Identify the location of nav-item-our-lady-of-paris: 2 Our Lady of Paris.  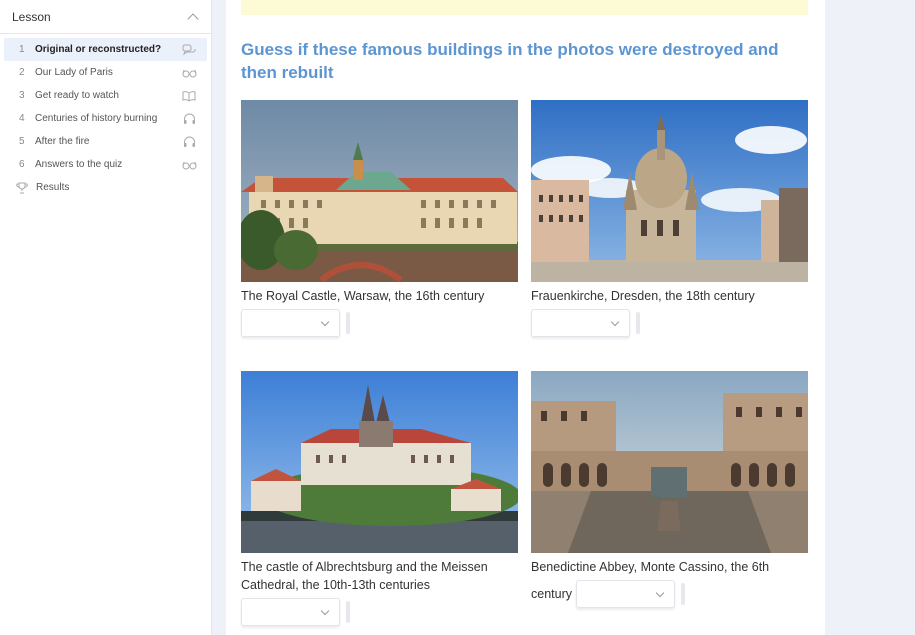
(105, 72).